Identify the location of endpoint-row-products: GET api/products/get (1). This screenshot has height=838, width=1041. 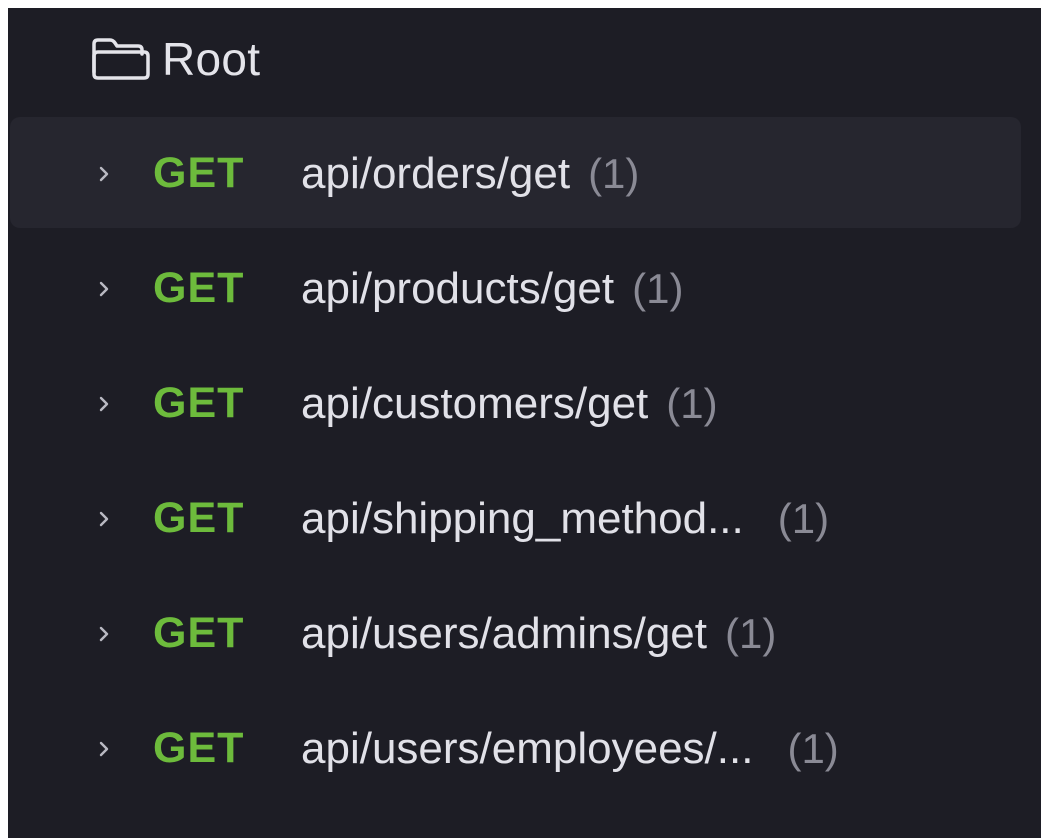
(524, 288).